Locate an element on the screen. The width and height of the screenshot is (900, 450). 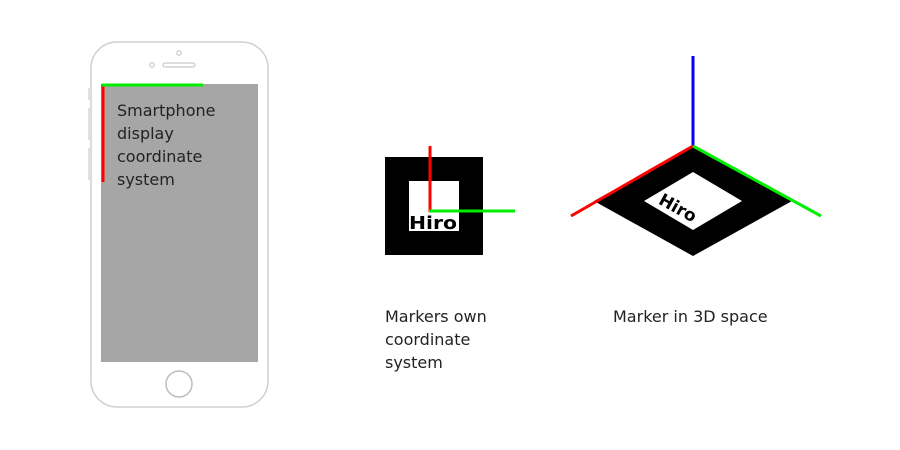
marker-3d: Hiro is located at coordinates (696, 156).